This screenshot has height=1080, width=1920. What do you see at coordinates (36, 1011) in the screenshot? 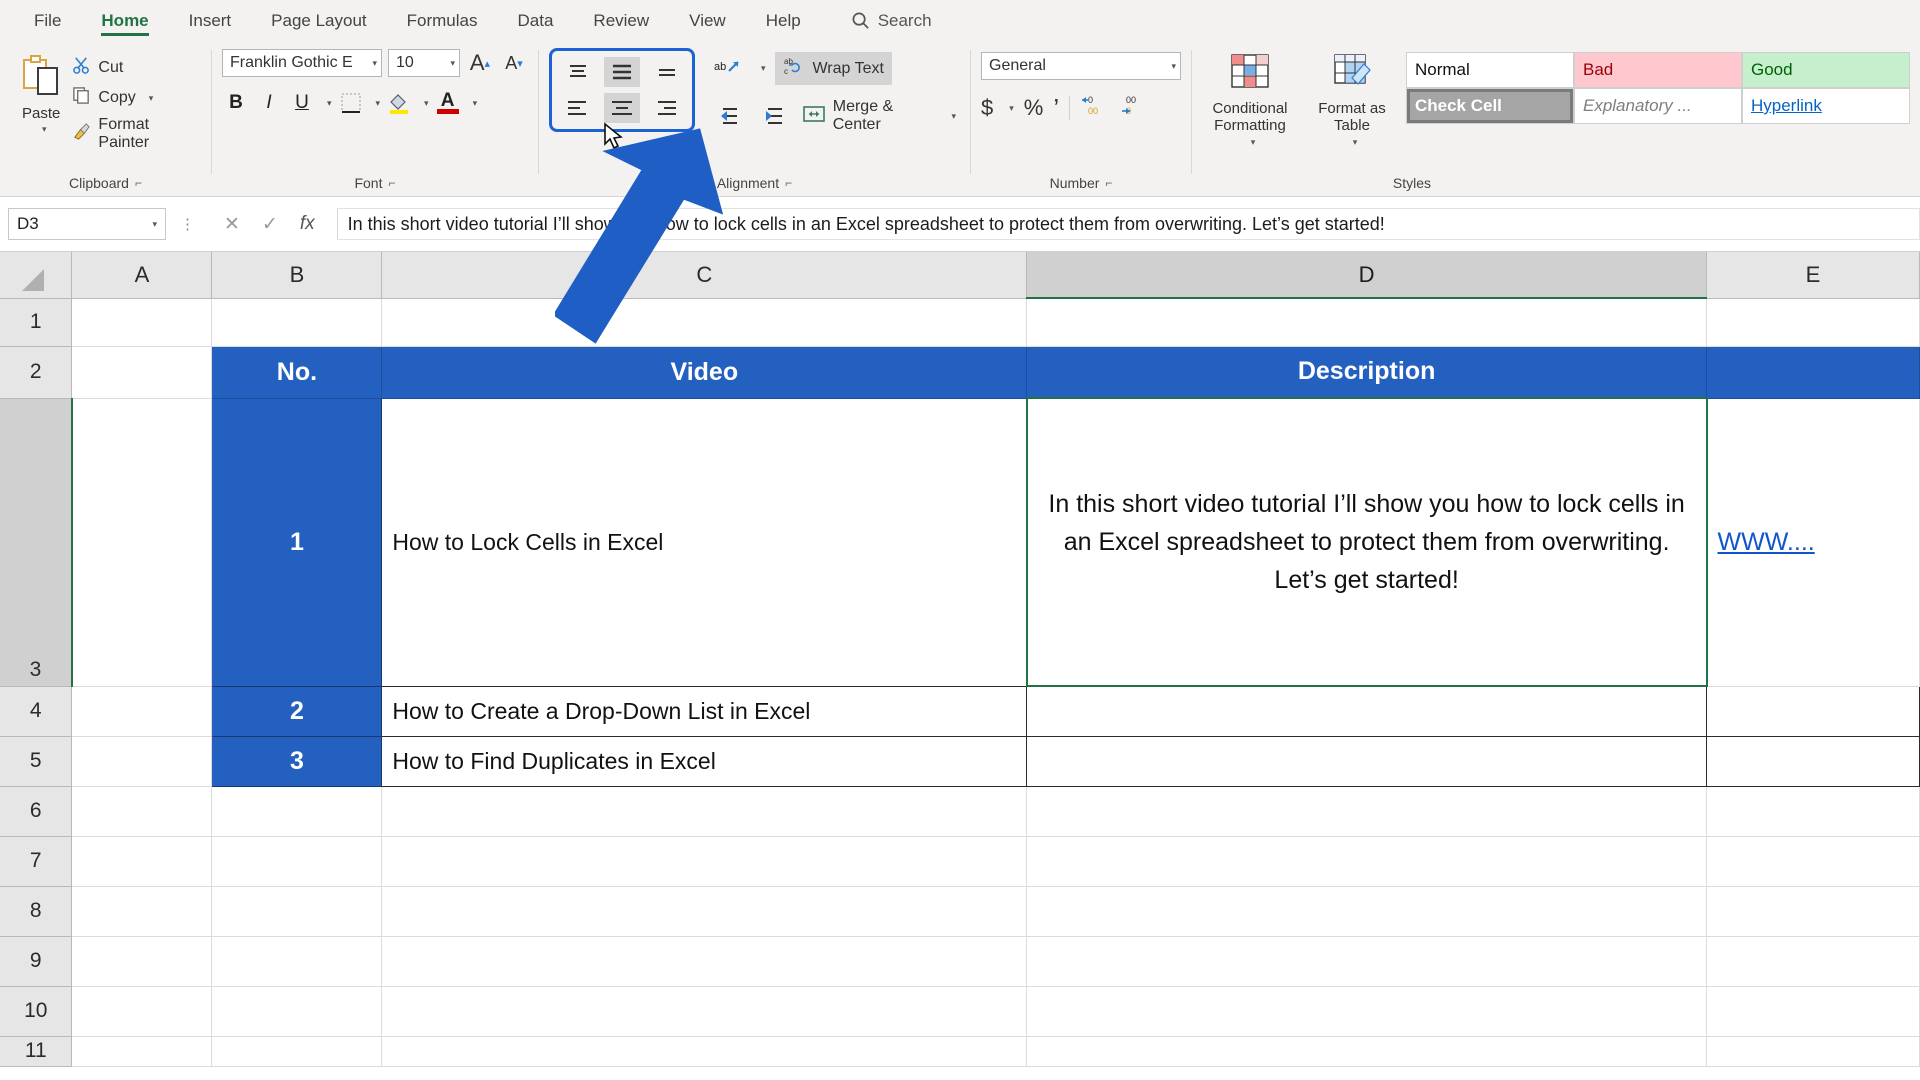
I see `row-header-10: 10` at bounding box center [36, 1011].